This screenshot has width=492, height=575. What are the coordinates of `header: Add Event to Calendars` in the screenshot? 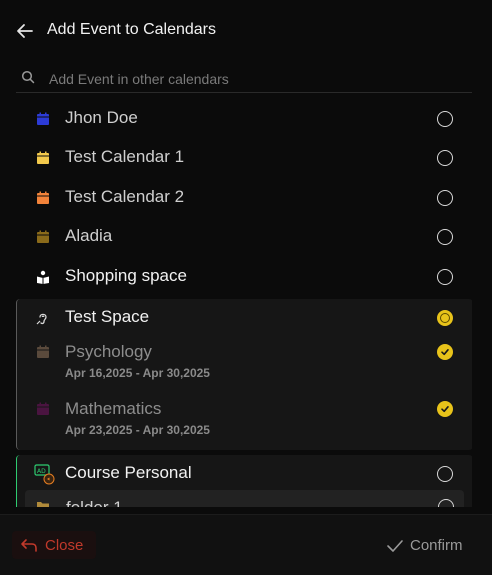 It's located at (246, 30).